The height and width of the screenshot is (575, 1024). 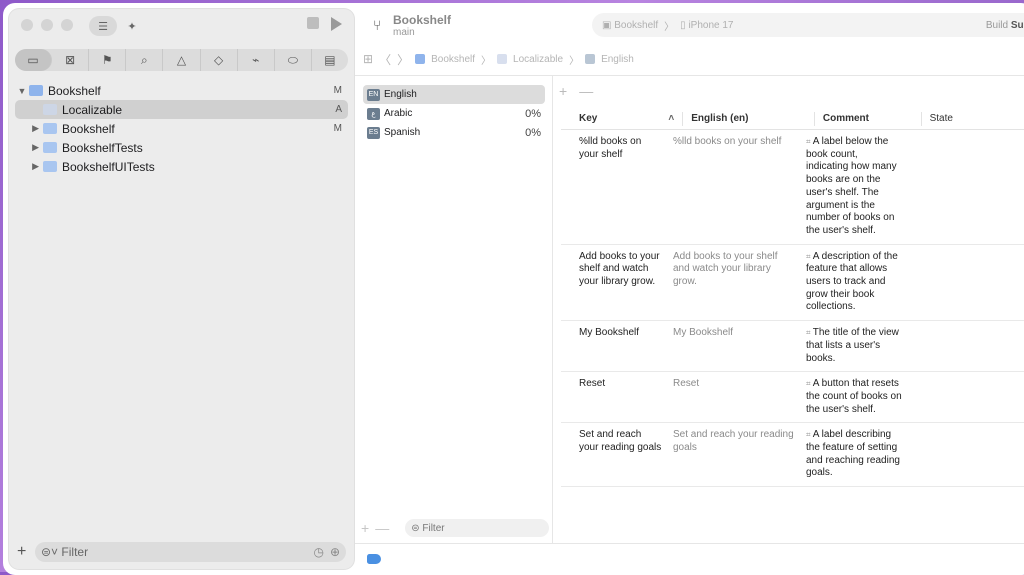 I want to click on remove-language-button: —, so click(x=382, y=528).